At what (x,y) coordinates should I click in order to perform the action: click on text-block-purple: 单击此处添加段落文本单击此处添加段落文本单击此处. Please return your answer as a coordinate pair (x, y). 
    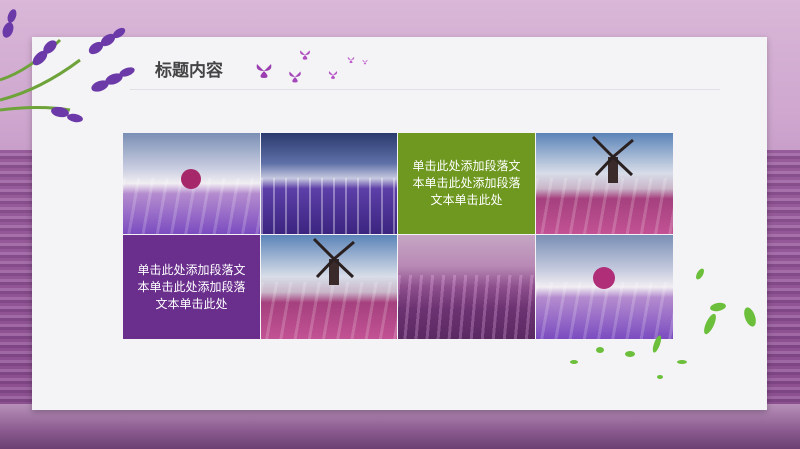
    Looking at the image, I should click on (191, 287).